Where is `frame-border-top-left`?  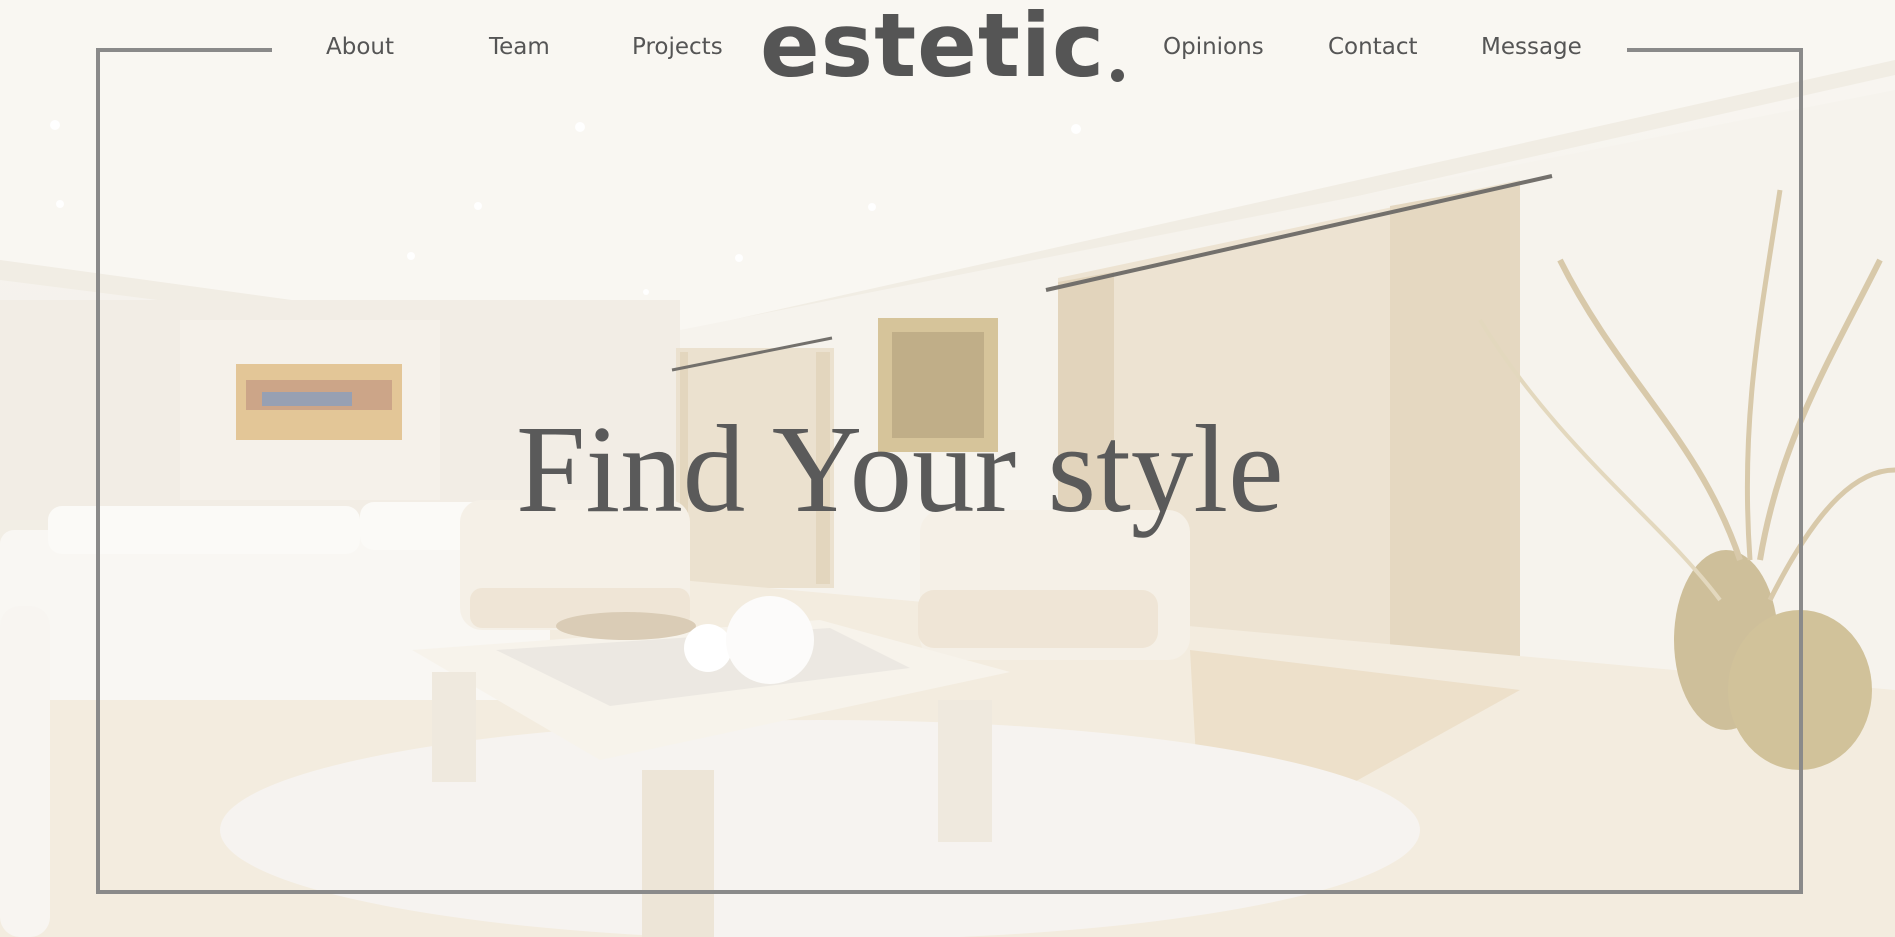
frame-border-top-left is located at coordinates (184, 50).